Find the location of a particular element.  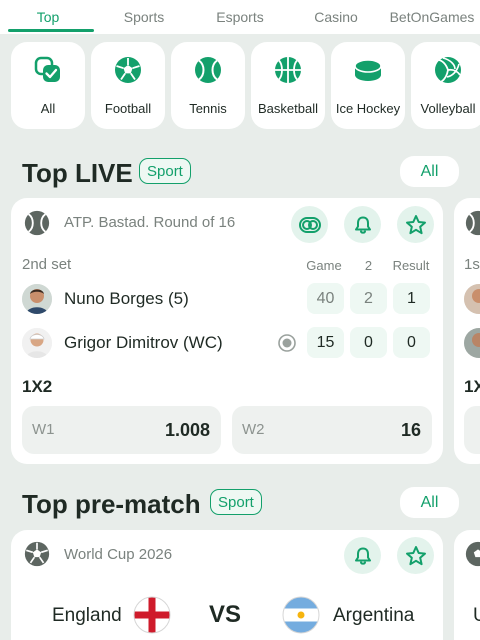

market-title: 1X2 is located at coordinates (37, 386).